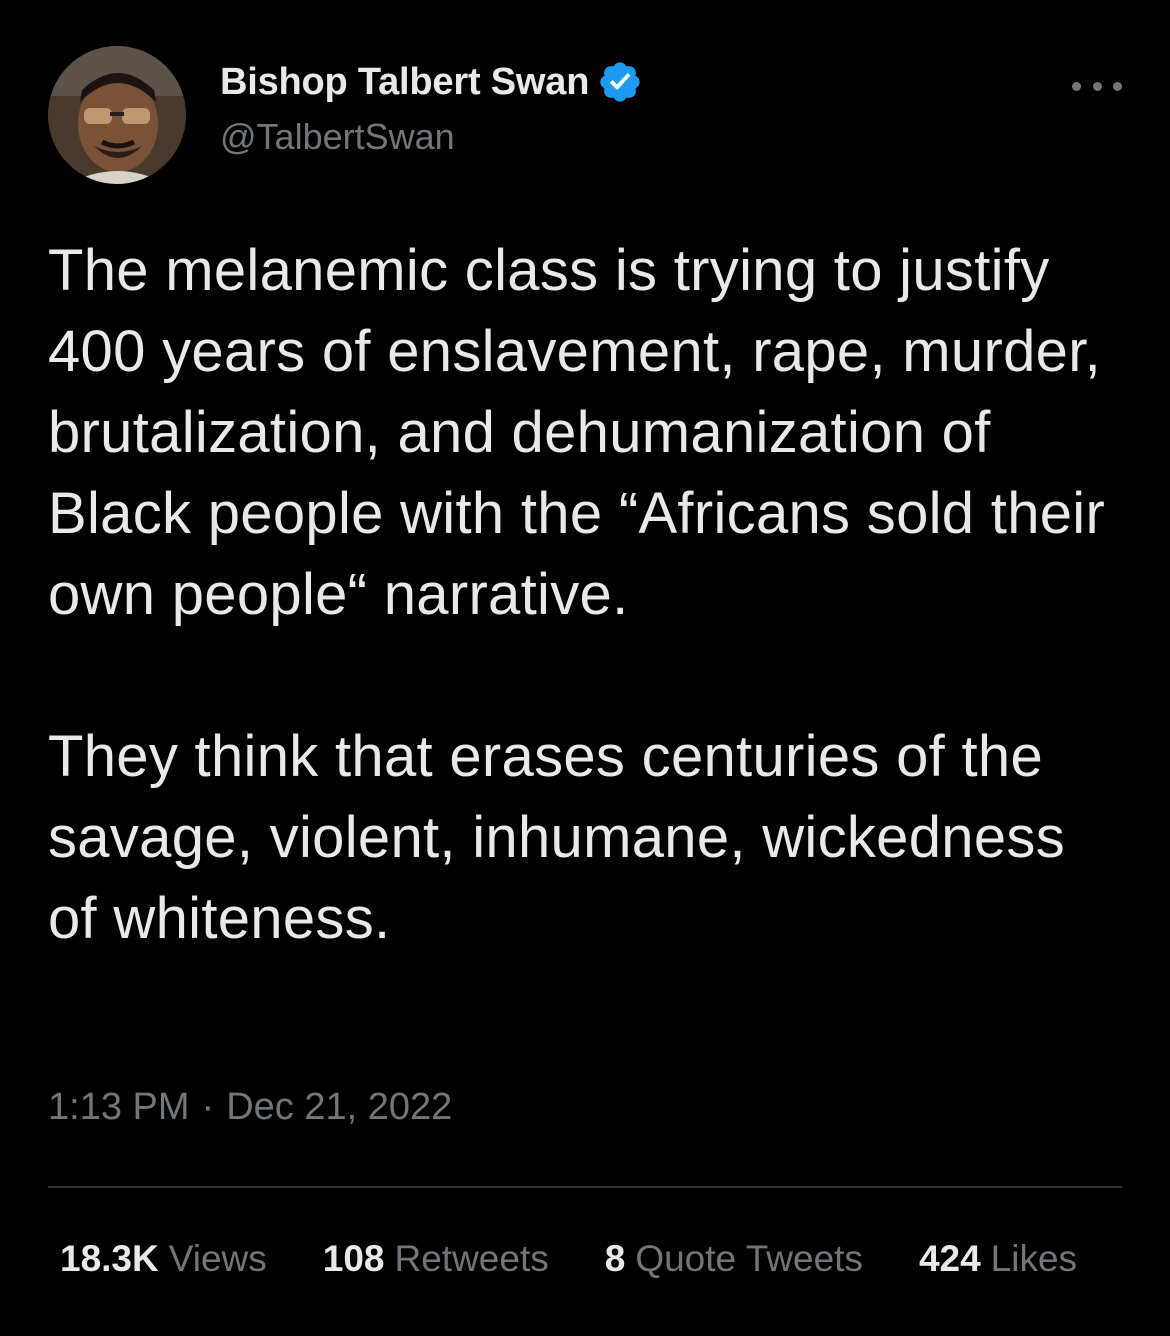 Image resolution: width=1170 pixels, height=1336 pixels. Describe the element at coordinates (1034, 1258) in the screenshot. I see `likes-label: Likes` at that location.